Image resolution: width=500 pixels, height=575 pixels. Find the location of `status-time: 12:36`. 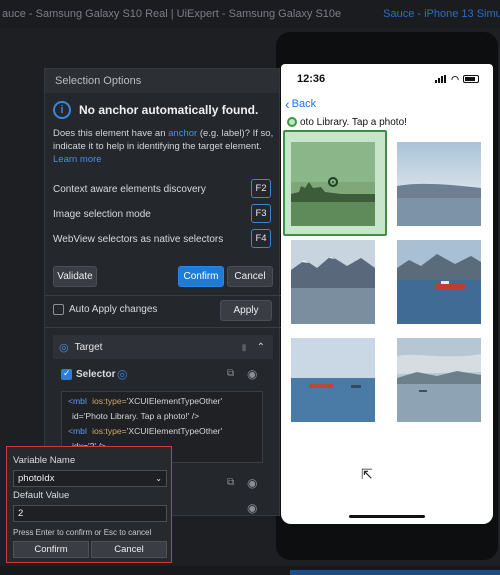

status-time: 12:36 is located at coordinates (311, 79).